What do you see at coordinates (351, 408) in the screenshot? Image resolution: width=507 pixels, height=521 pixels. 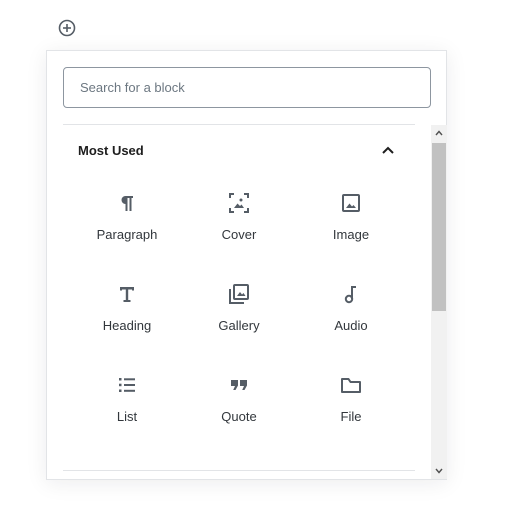 I see `block-item-file: File` at bounding box center [351, 408].